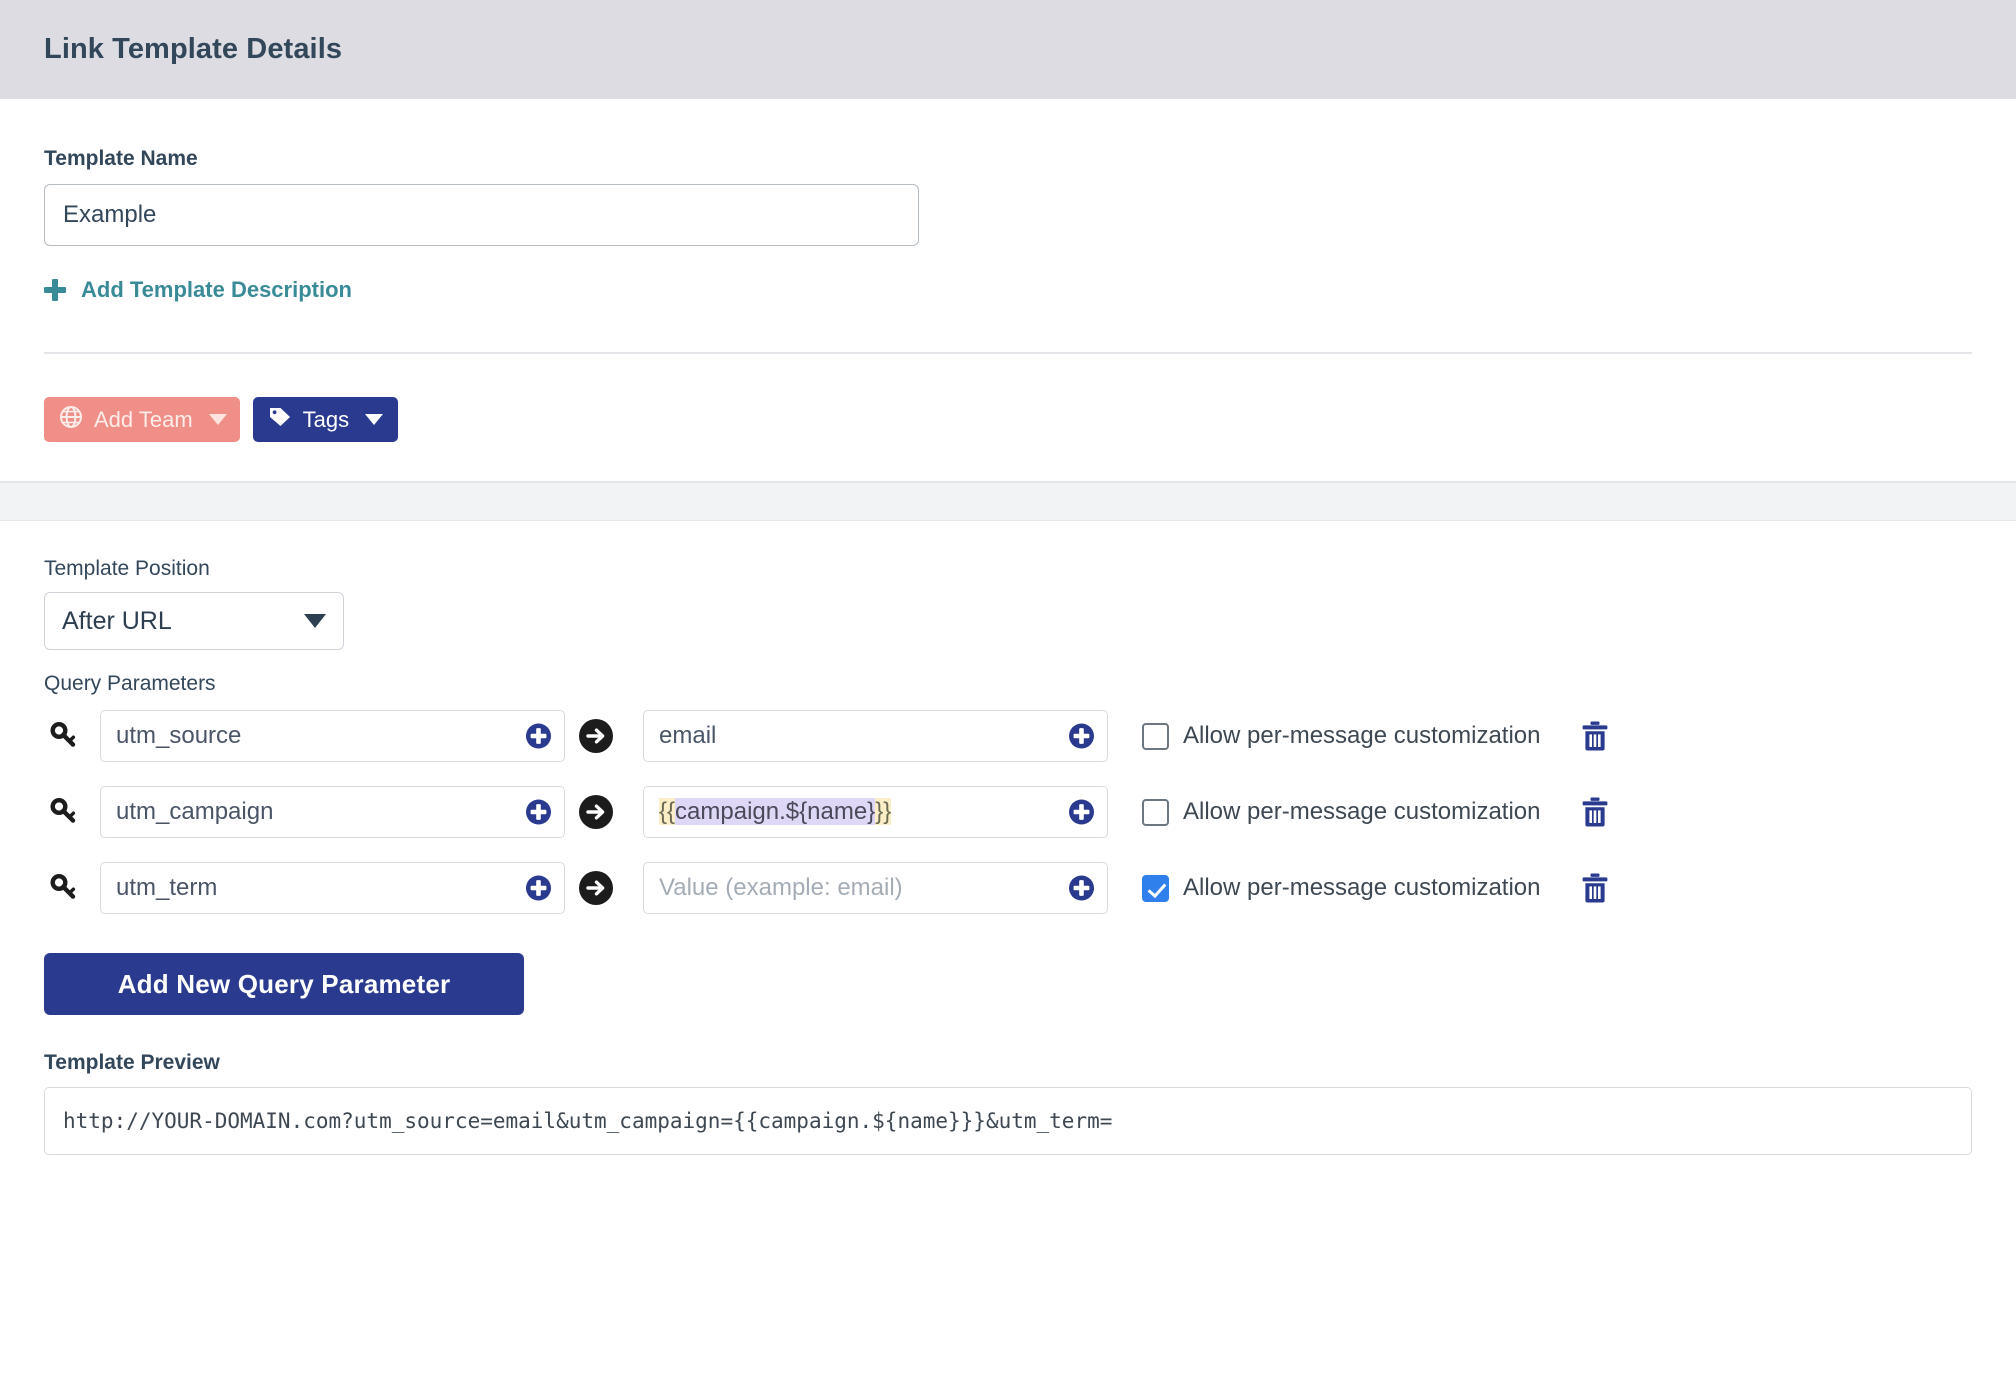 The height and width of the screenshot is (1382, 2016). What do you see at coordinates (127, 568) in the screenshot?
I see `template-position-label: Template Position` at bounding box center [127, 568].